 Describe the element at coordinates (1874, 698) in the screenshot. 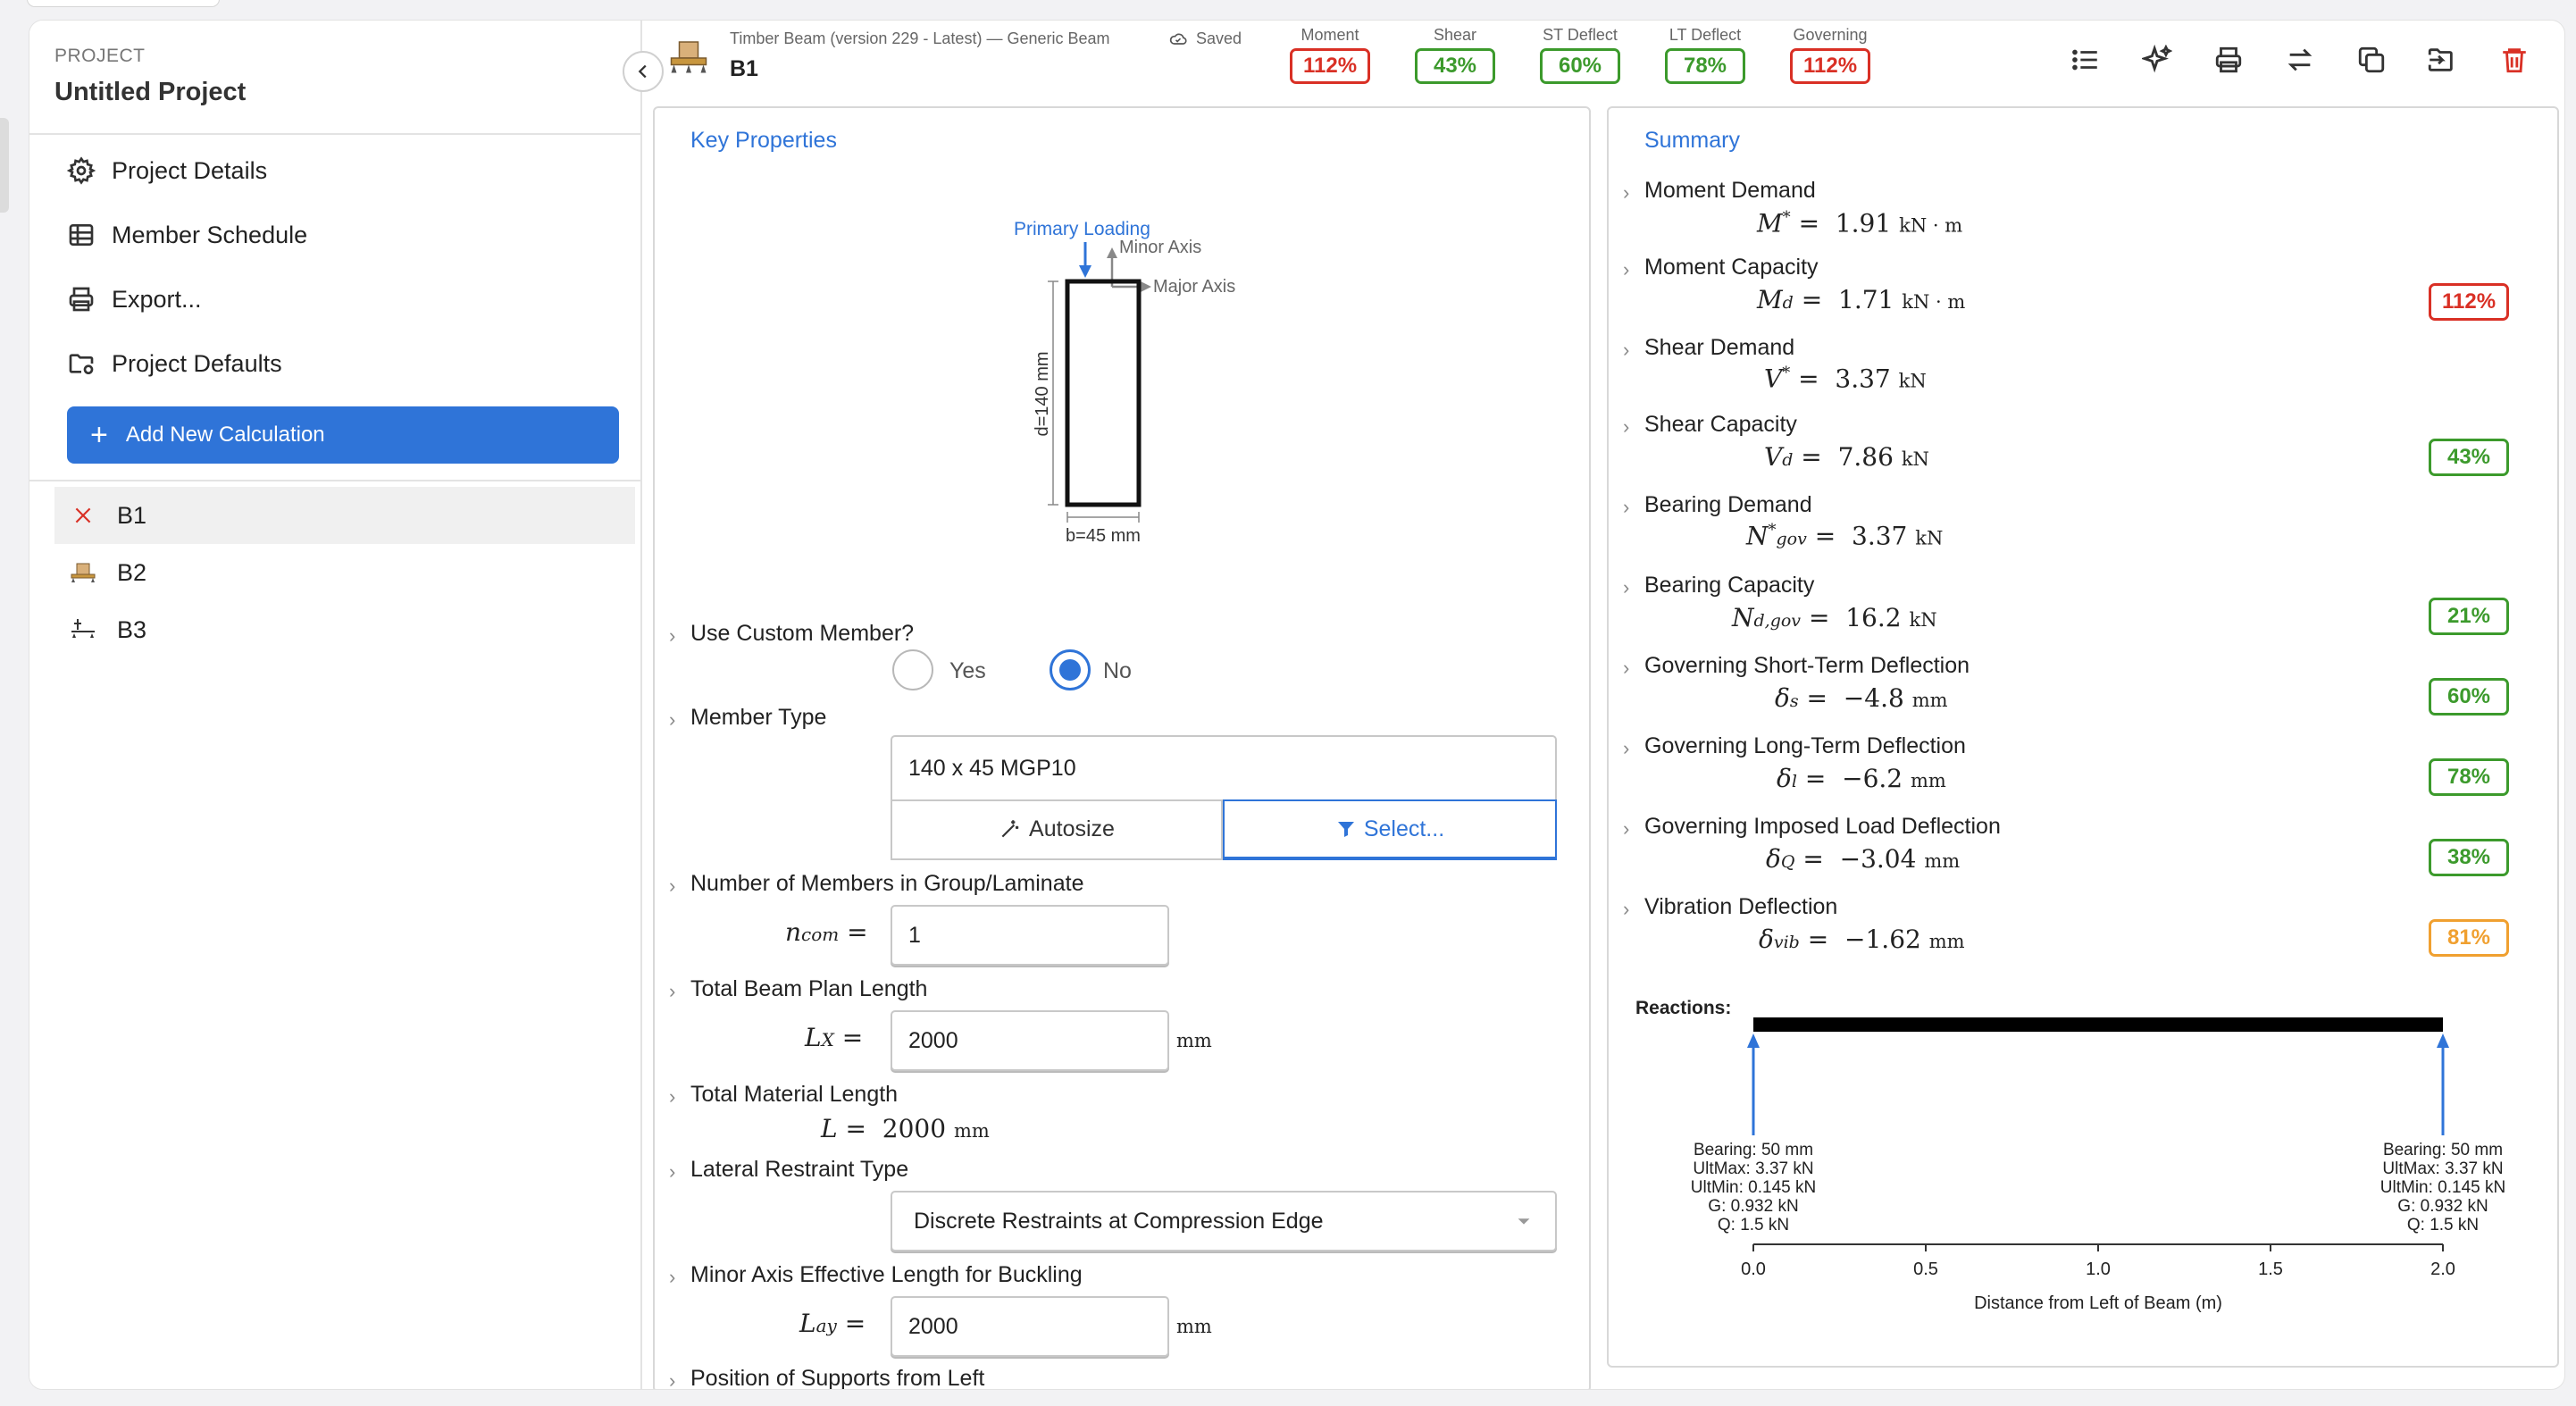

I see `st-deflection-value: −4.8` at that location.